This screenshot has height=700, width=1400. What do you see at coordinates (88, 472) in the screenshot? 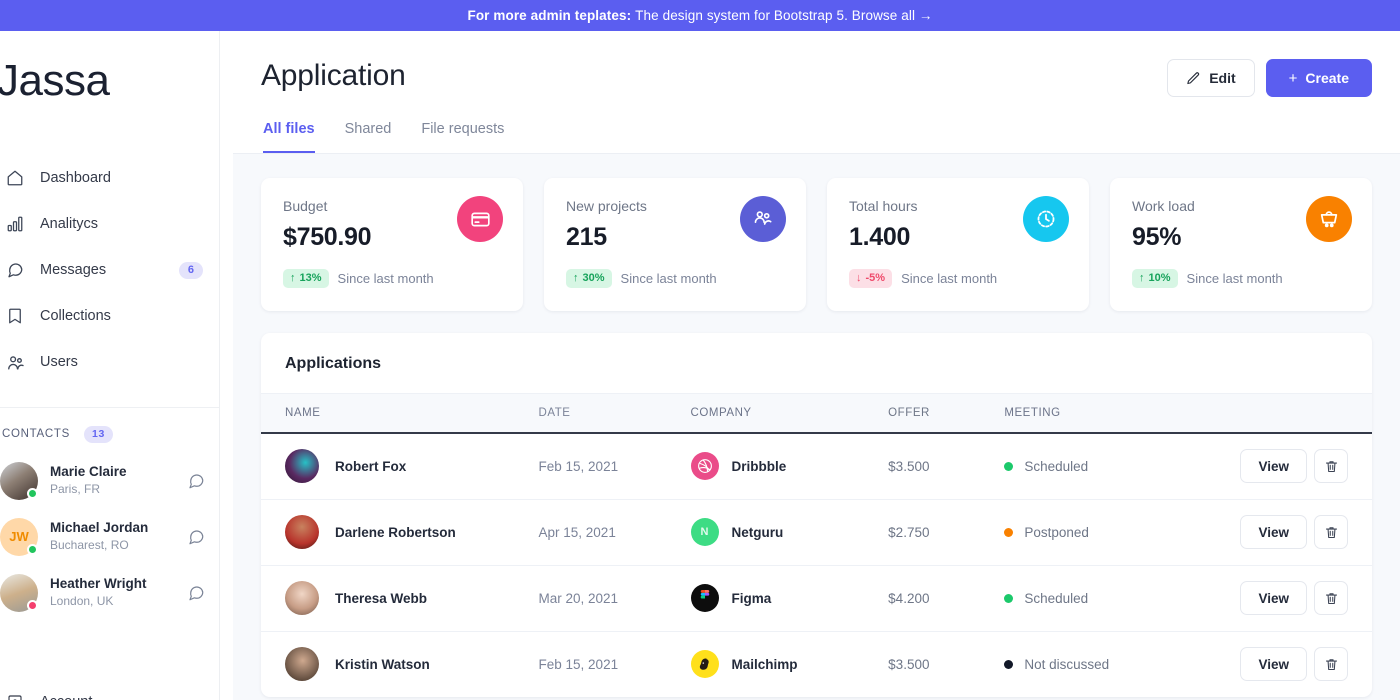
I see `contact-name: Marie Claire` at bounding box center [88, 472].